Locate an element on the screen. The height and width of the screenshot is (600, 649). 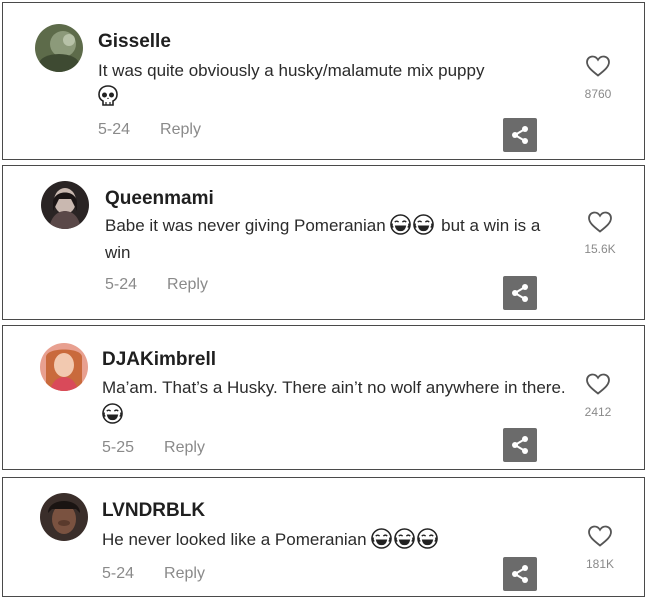
username: Gisselle is located at coordinates (134, 42).